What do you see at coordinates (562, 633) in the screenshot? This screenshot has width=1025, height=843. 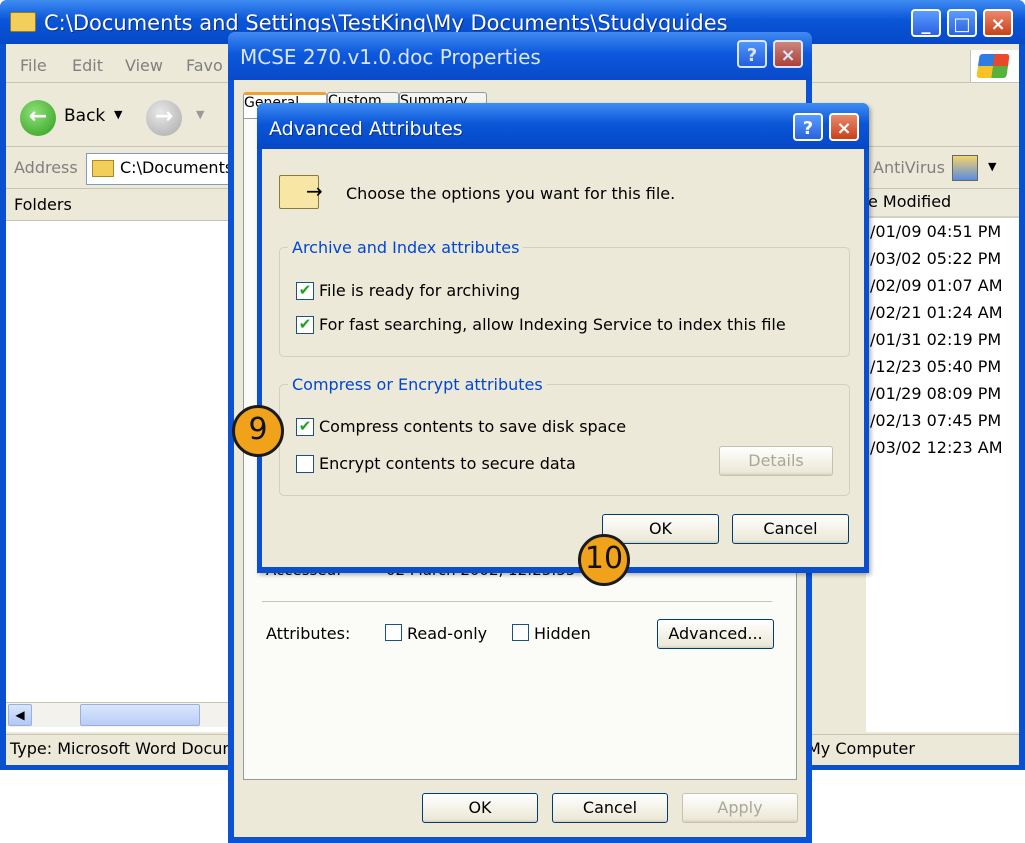 I see `hidden-label: Hidden` at bounding box center [562, 633].